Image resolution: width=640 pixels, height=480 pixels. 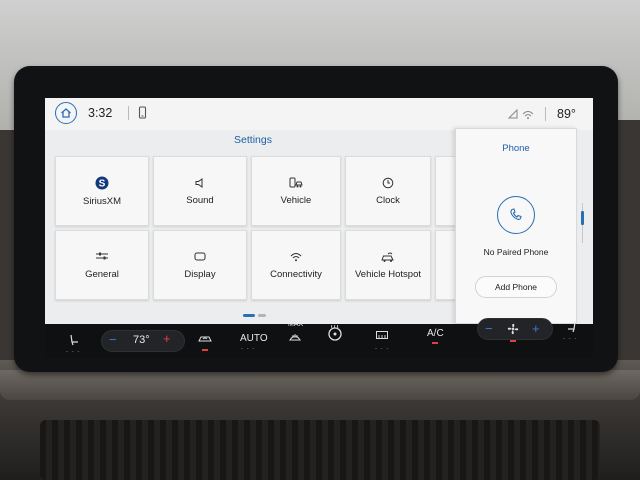 What do you see at coordinates (516, 287) in the screenshot?
I see `add-phone-button: Add Phone` at bounding box center [516, 287].